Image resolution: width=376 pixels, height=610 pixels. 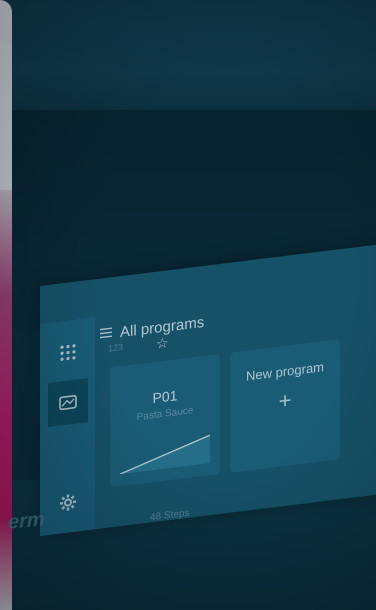 What do you see at coordinates (285, 371) in the screenshot?
I see `new-program-label: New program` at bounding box center [285, 371].